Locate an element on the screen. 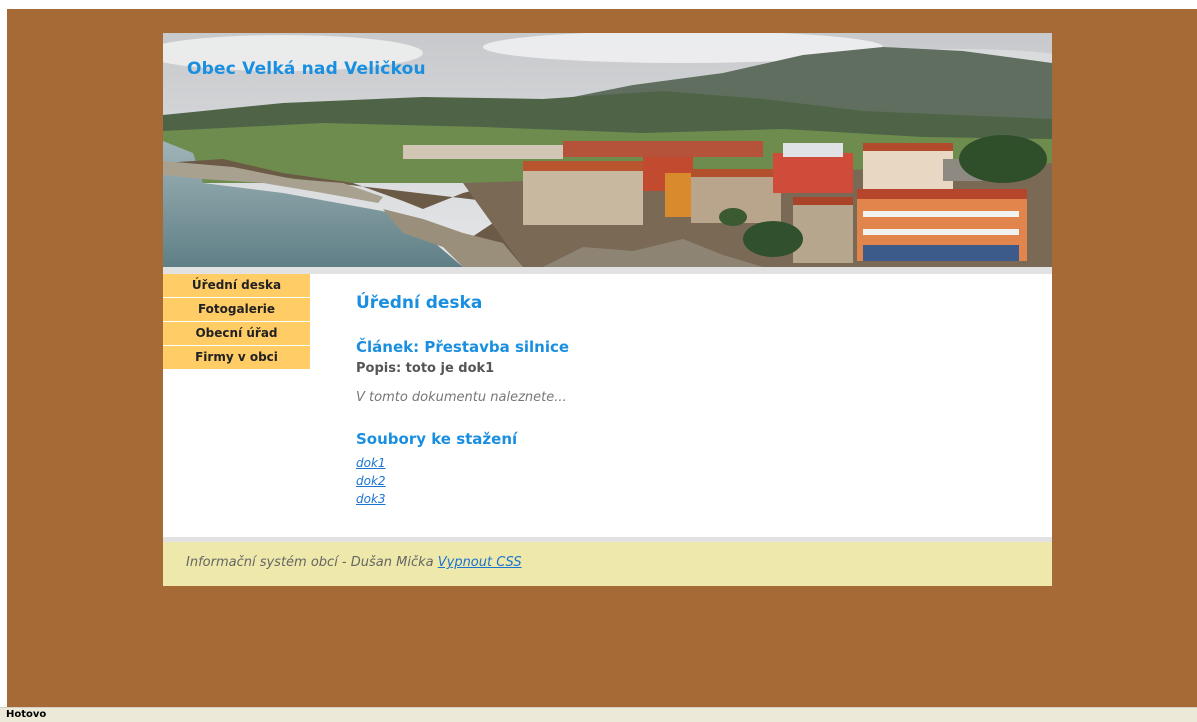 The width and height of the screenshot is (1197, 722). header-divider is located at coordinates (607, 270).